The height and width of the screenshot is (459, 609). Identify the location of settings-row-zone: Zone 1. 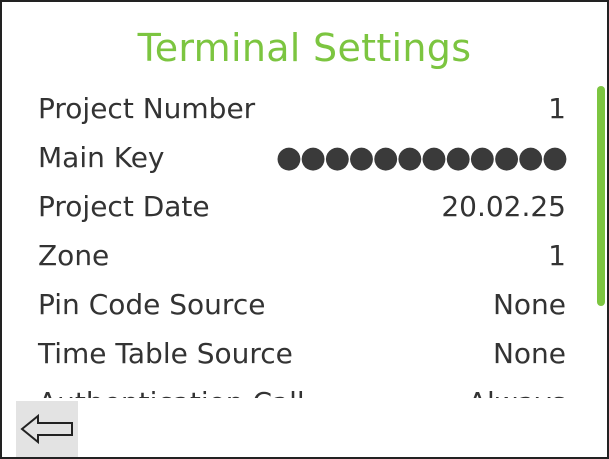
(302, 255).